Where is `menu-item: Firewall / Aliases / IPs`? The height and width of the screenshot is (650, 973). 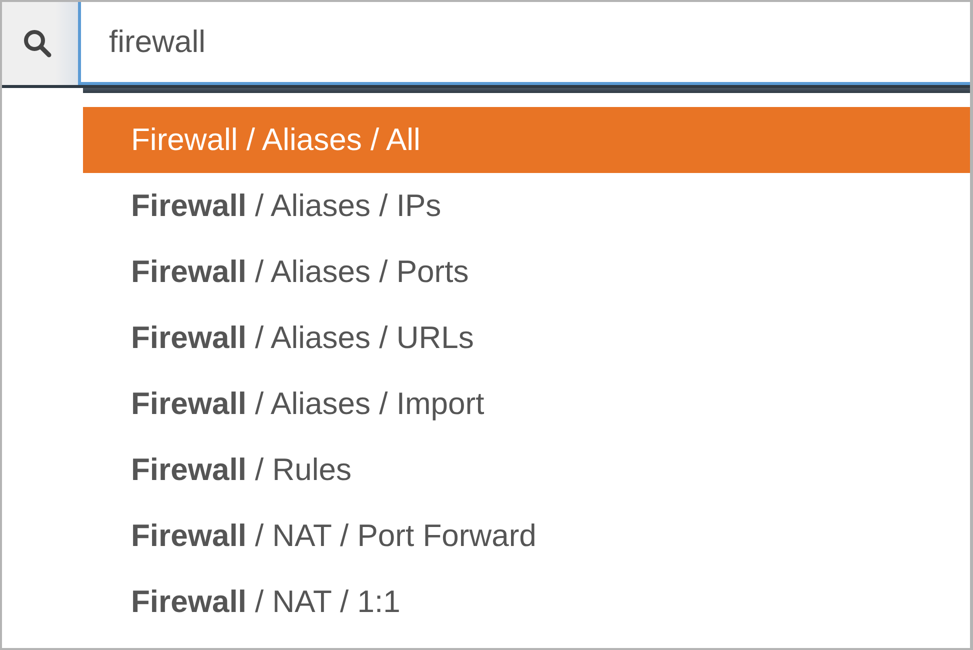 menu-item: Firewall / Aliases / IPs is located at coordinates (526, 206).